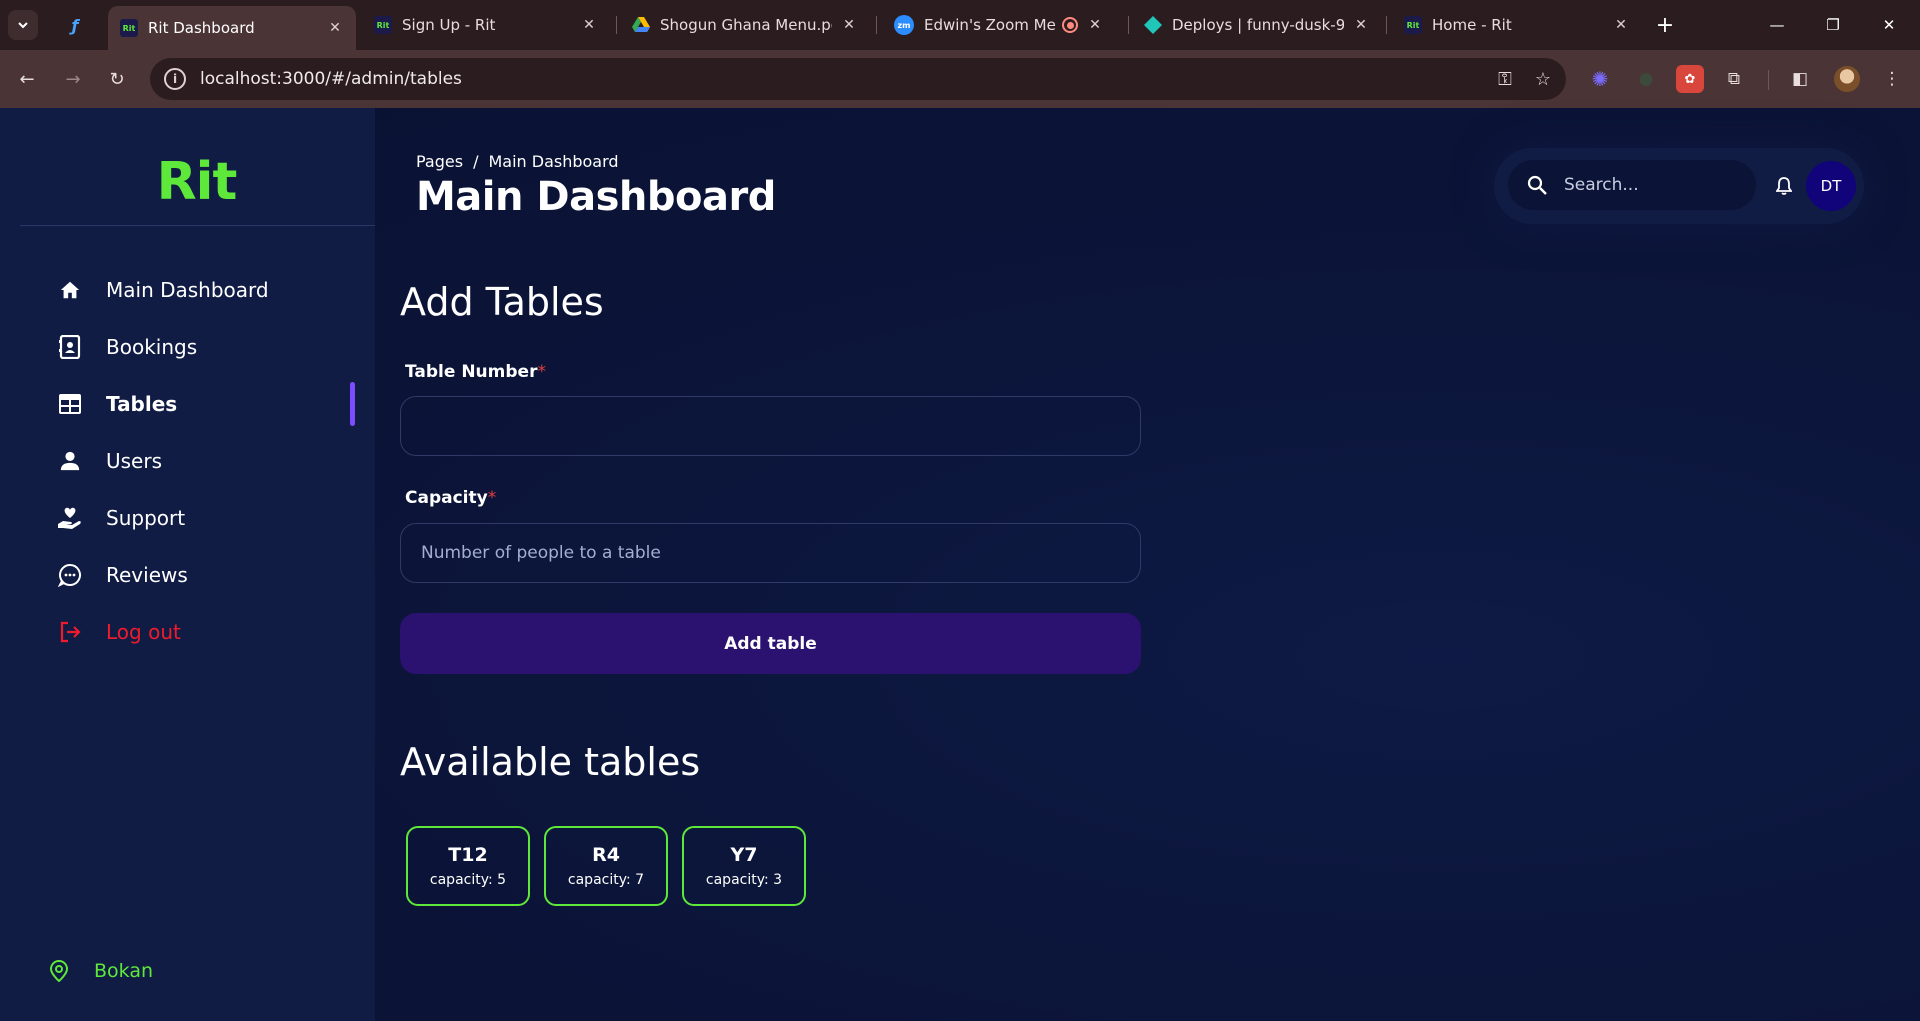  I want to click on notification-bell-icon, so click(1784, 186).